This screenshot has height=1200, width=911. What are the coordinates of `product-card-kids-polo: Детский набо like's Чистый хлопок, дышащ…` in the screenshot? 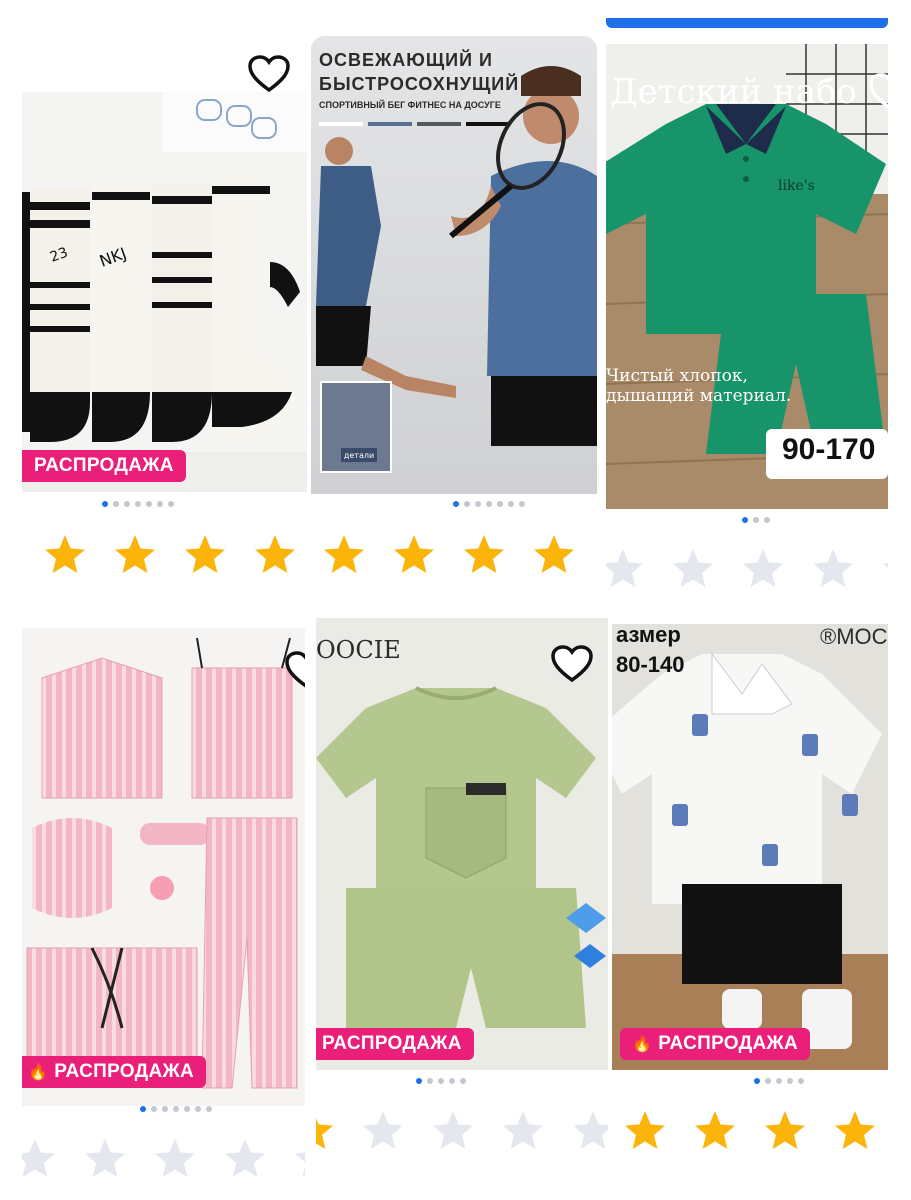 It's located at (747, 320).